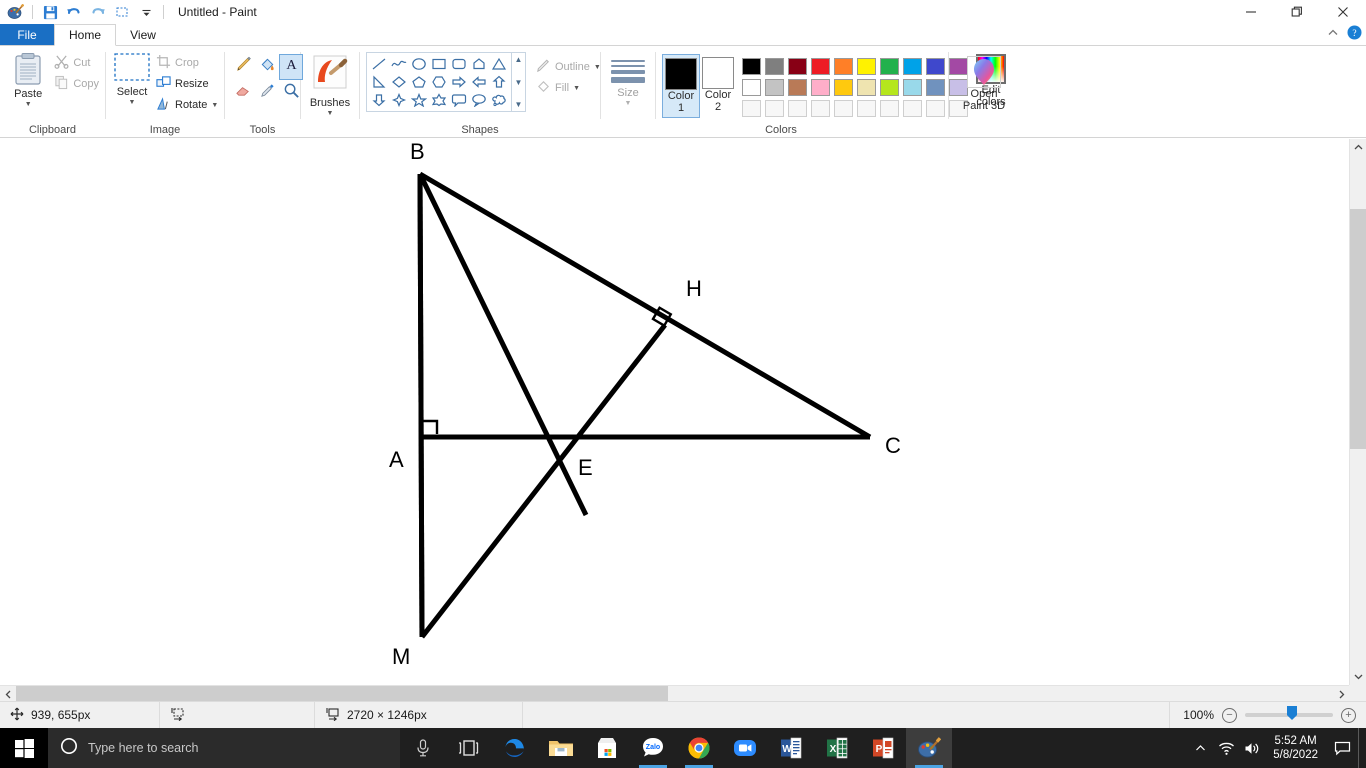 This screenshot has height=768, width=1366. Describe the element at coordinates (1295, 748) in the screenshot. I see `clock: 5:52 AM 5/8/2022` at that location.